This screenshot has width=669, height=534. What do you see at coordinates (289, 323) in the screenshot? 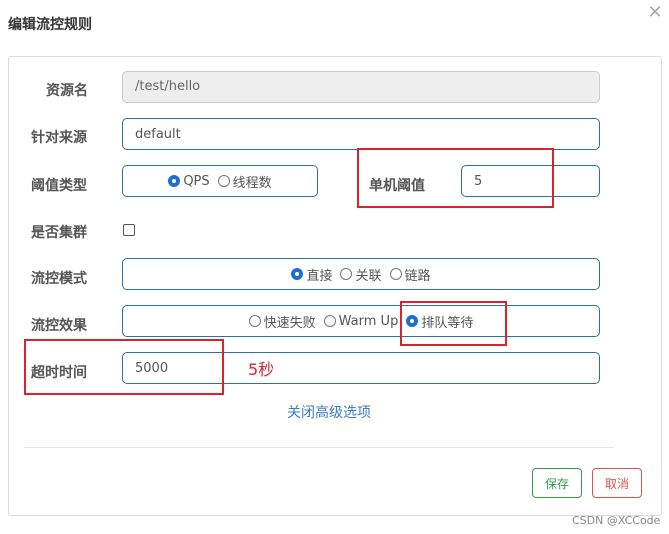
I see `radio-fast-fail-label: 快速失败` at bounding box center [289, 323].